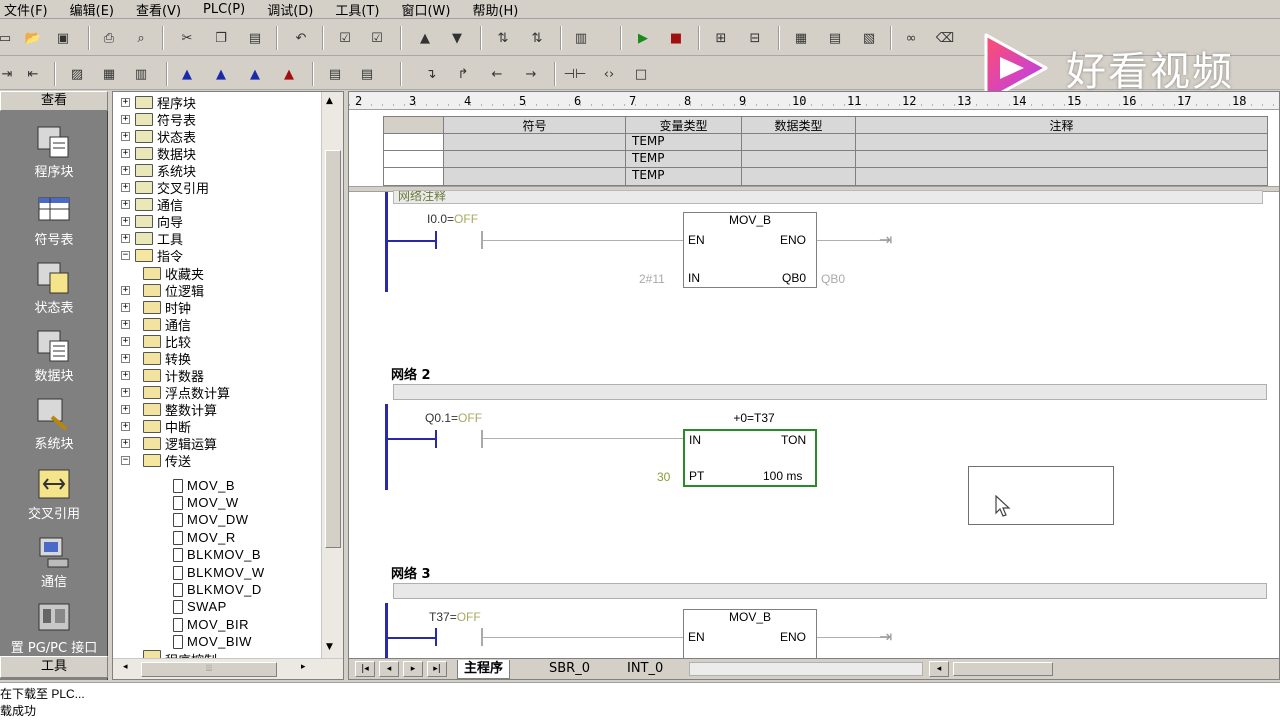 Image resolution: width=1280 pixels, height=720 pixels. I want to click on options-icon: ▥, so click(581, 38).